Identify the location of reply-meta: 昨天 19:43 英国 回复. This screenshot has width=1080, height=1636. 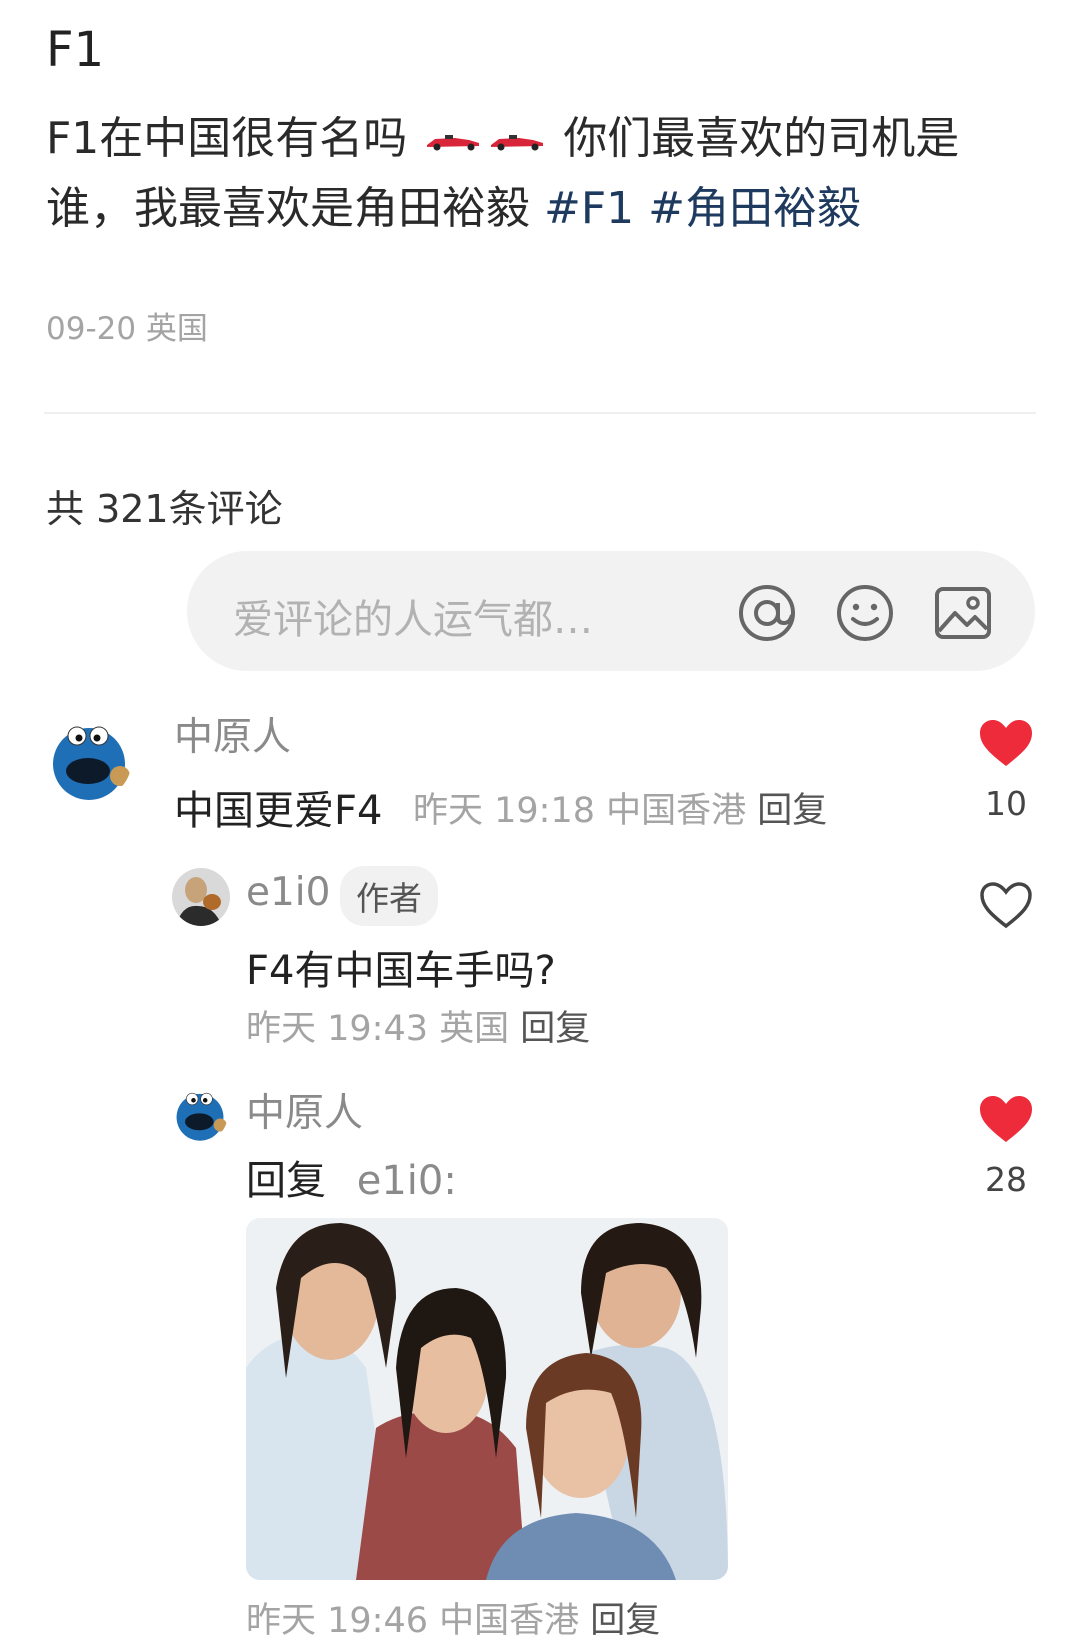
(418, 1025).